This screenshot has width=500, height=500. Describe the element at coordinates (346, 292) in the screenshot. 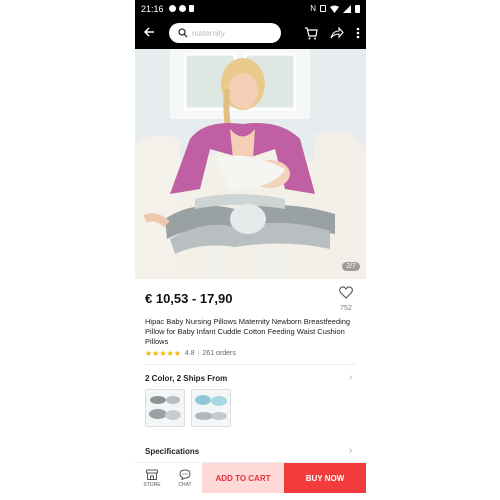

I see `heart-icon` at that location.